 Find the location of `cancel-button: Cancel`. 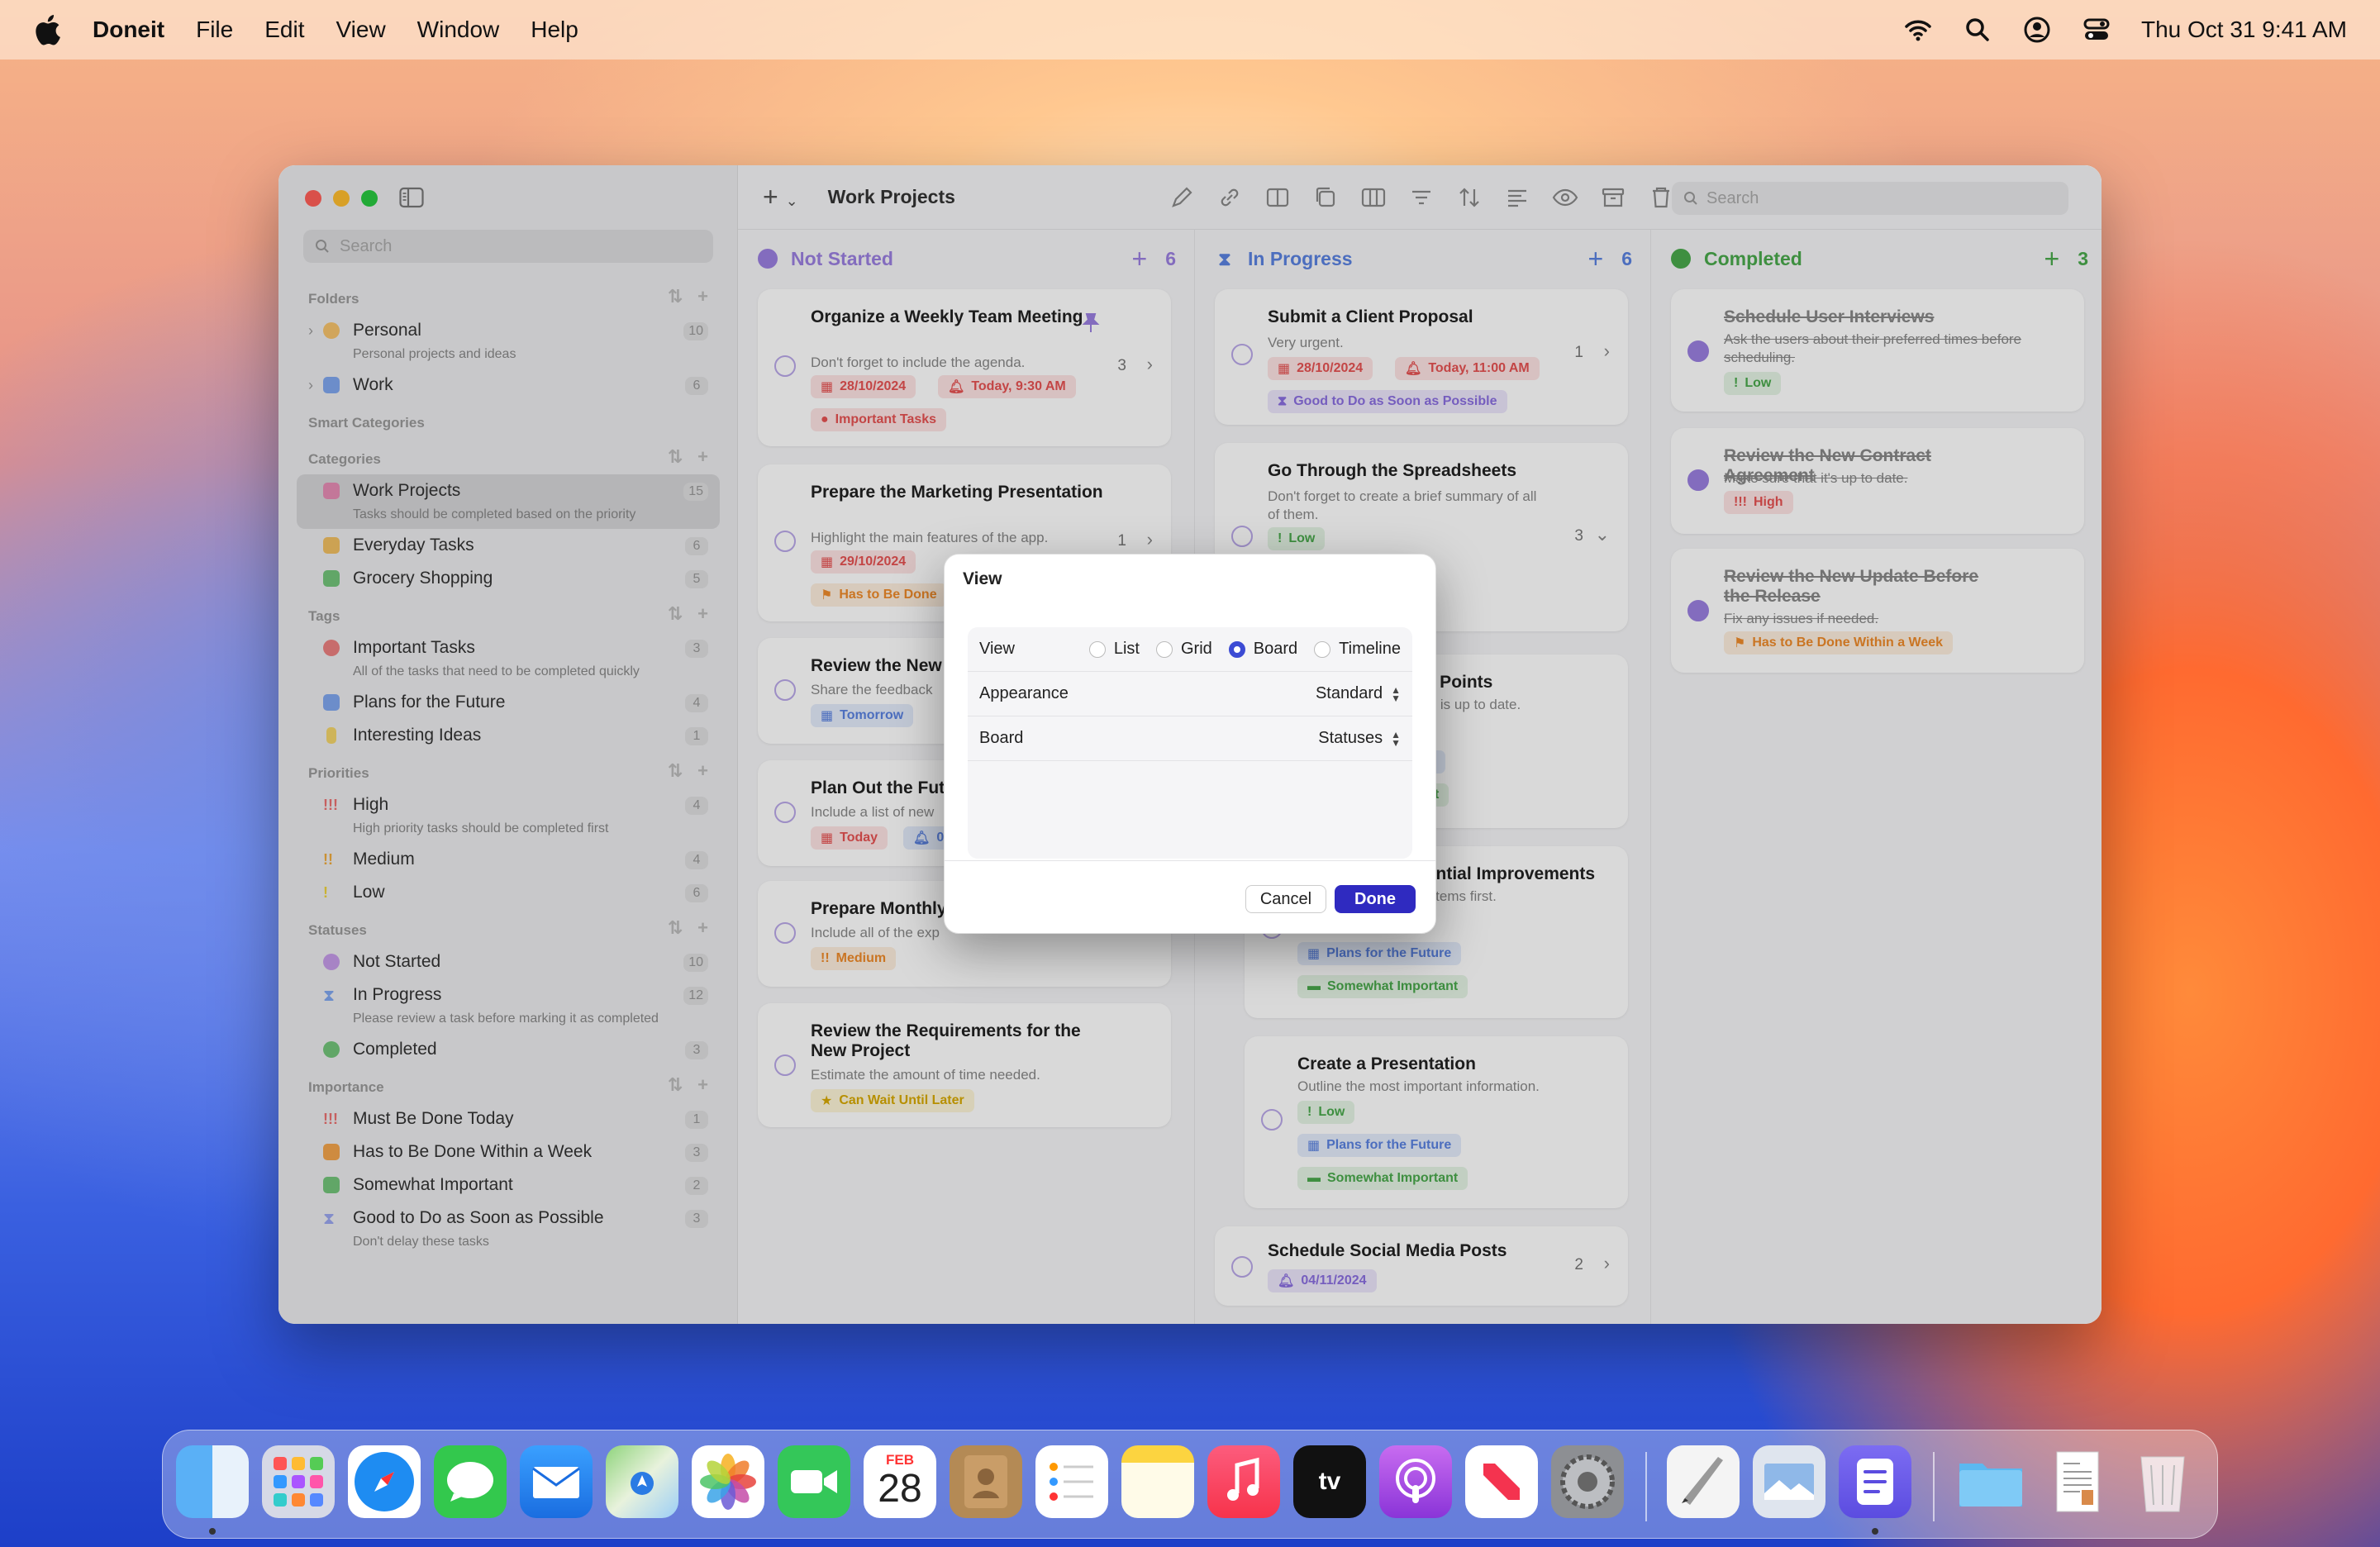

cancel-button: Cancel is located at coordinates (1285, 899).